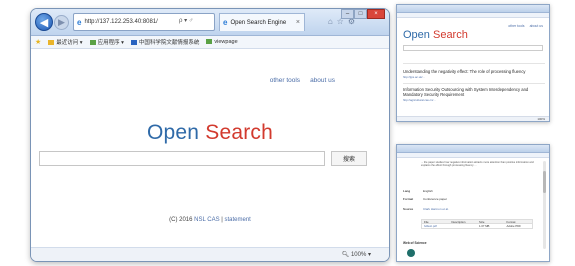 The image size is (575, 266). What do you see at coordinates (182, 158) in the screenshot?
I see `search-input` at bounding box center [182, 158].